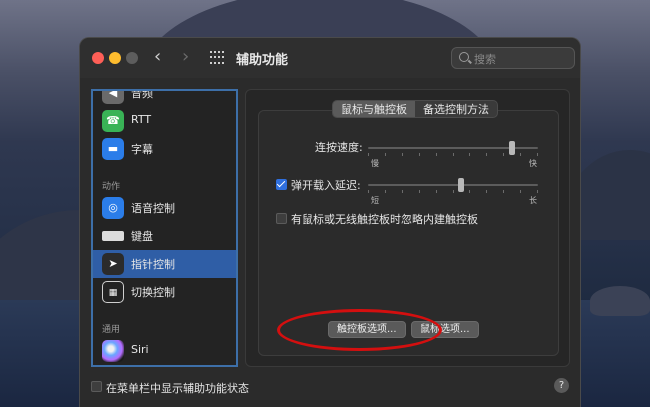 The height and width of the screenshot is (407, 650). What do you see at coordinates (339, 147) in the screenshot?
I see `double-click-speed-label: 连按速度:` at bounding box center [339, 147].